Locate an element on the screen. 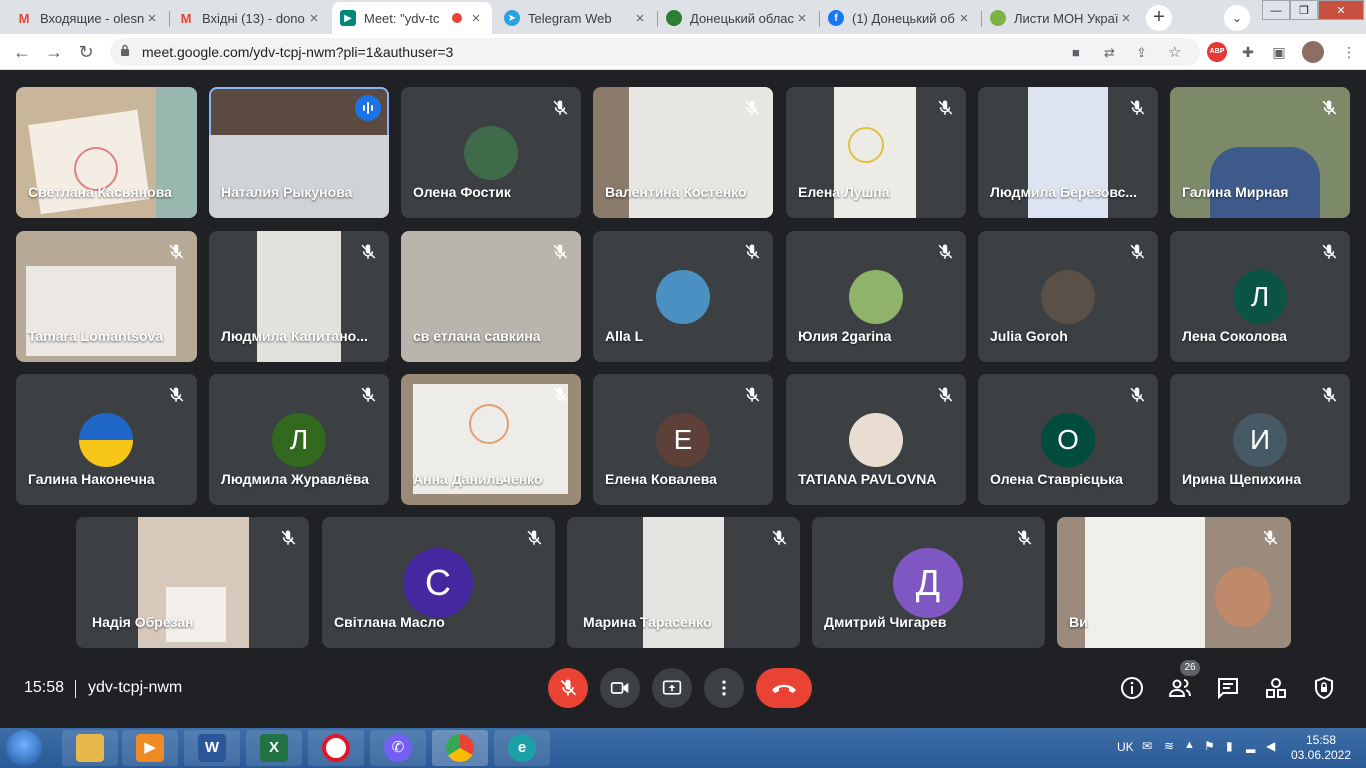 Image resolution: width=1366 pixels, height=768 pixels. participant-tile: Наталия Рыкунова is located at coordinates (299, 152).